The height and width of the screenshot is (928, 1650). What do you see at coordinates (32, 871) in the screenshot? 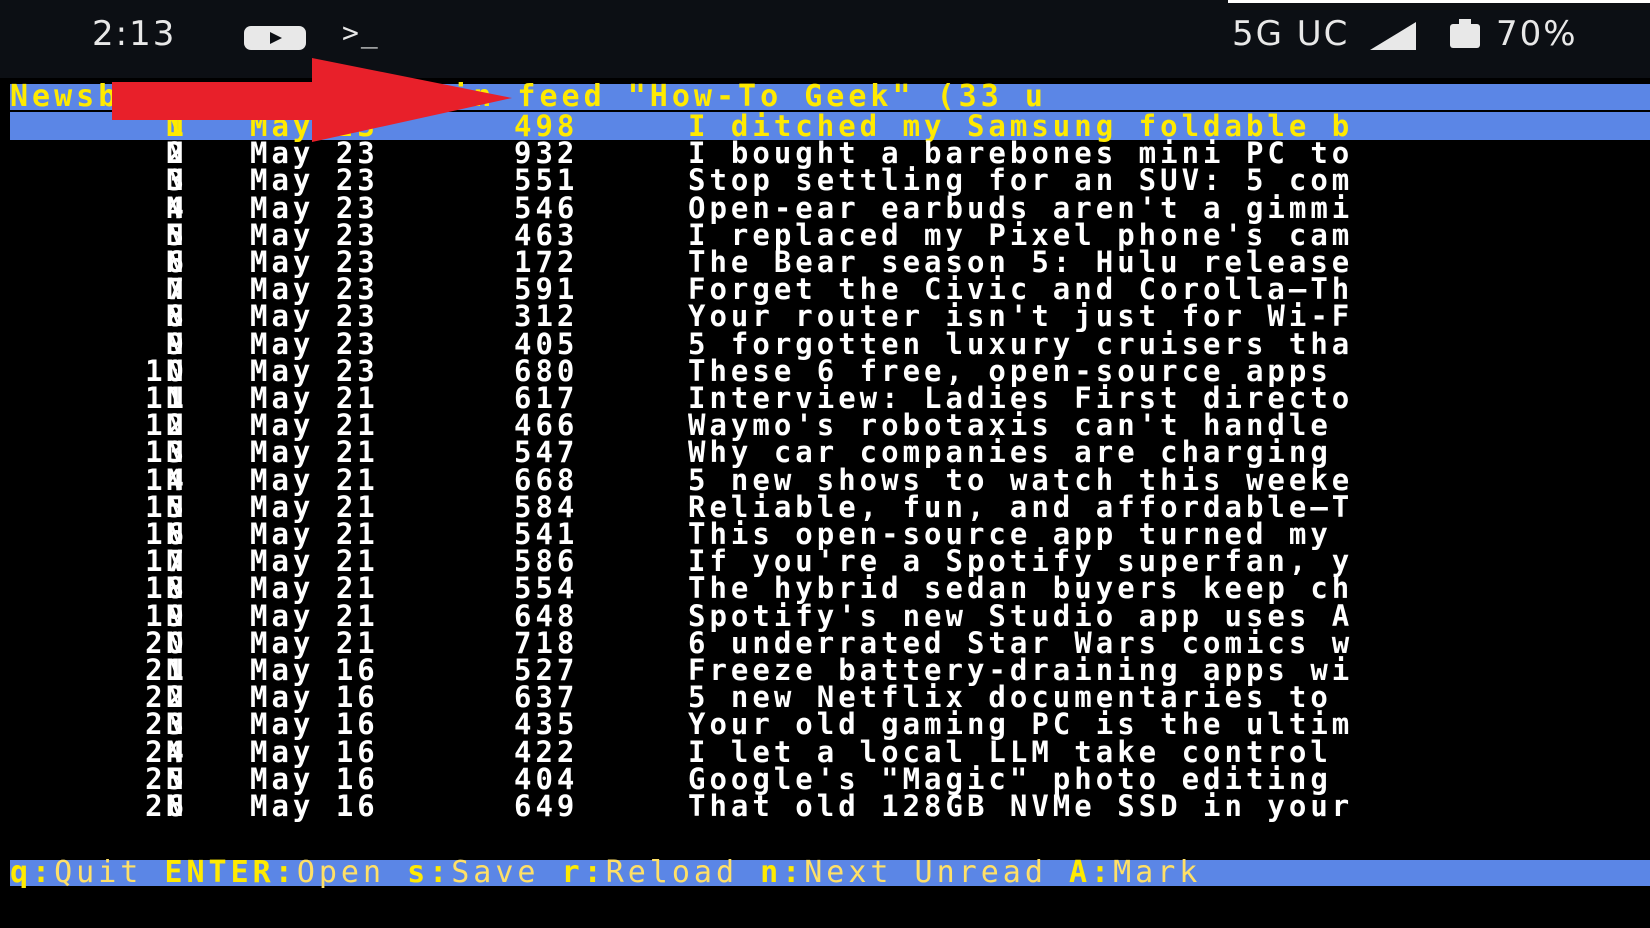
I see `keybinding-key: q:` at bounding box center [32, 871].